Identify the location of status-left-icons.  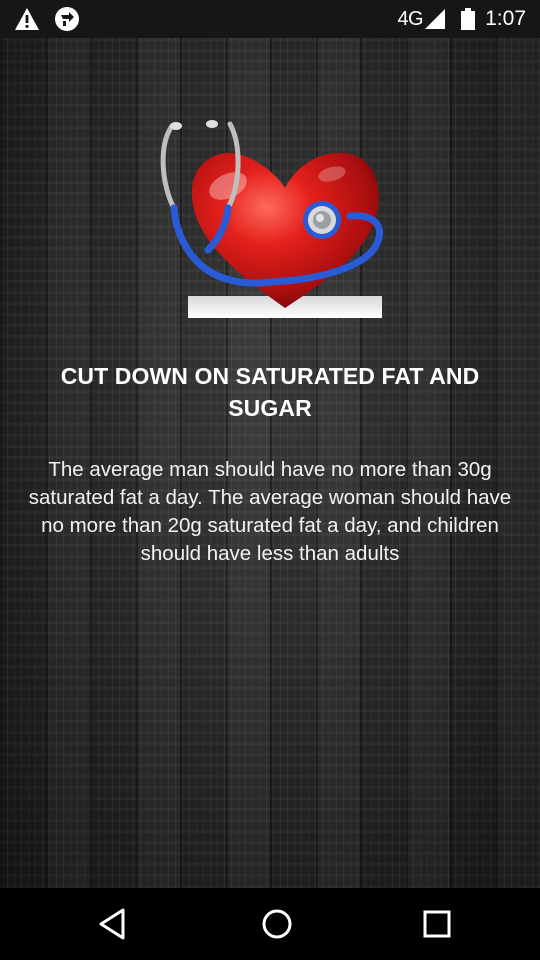
(47, 19).